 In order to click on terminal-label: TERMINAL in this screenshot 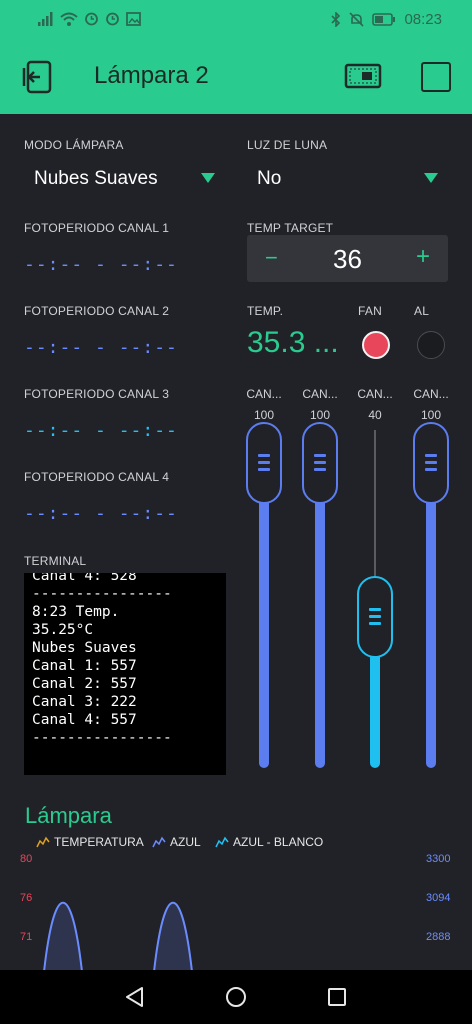, I will do `click(55, 561)`.